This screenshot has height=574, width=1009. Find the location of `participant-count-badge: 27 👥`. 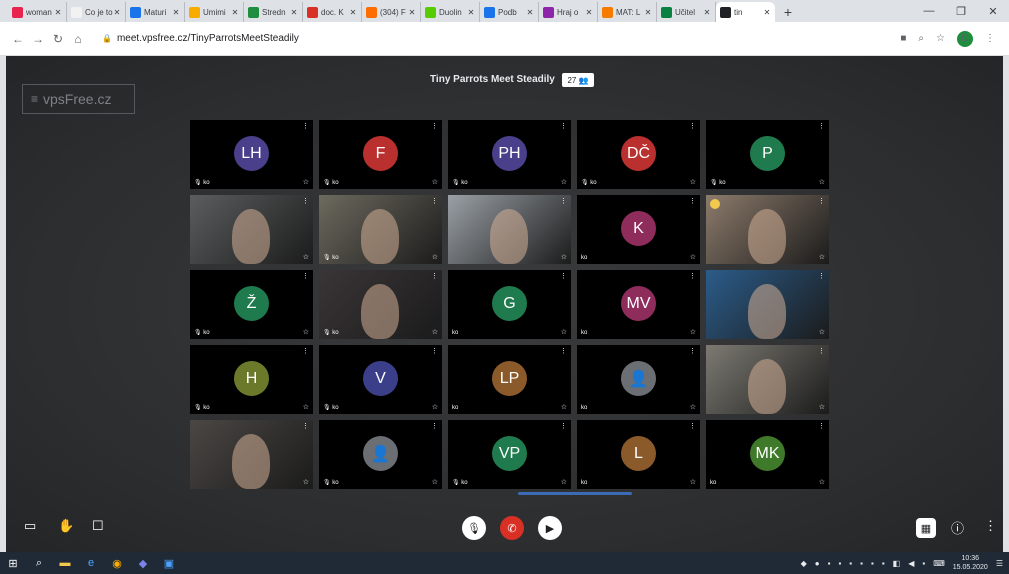

participant-count-badge: 27 👥 is located at coordinates (578, 80).